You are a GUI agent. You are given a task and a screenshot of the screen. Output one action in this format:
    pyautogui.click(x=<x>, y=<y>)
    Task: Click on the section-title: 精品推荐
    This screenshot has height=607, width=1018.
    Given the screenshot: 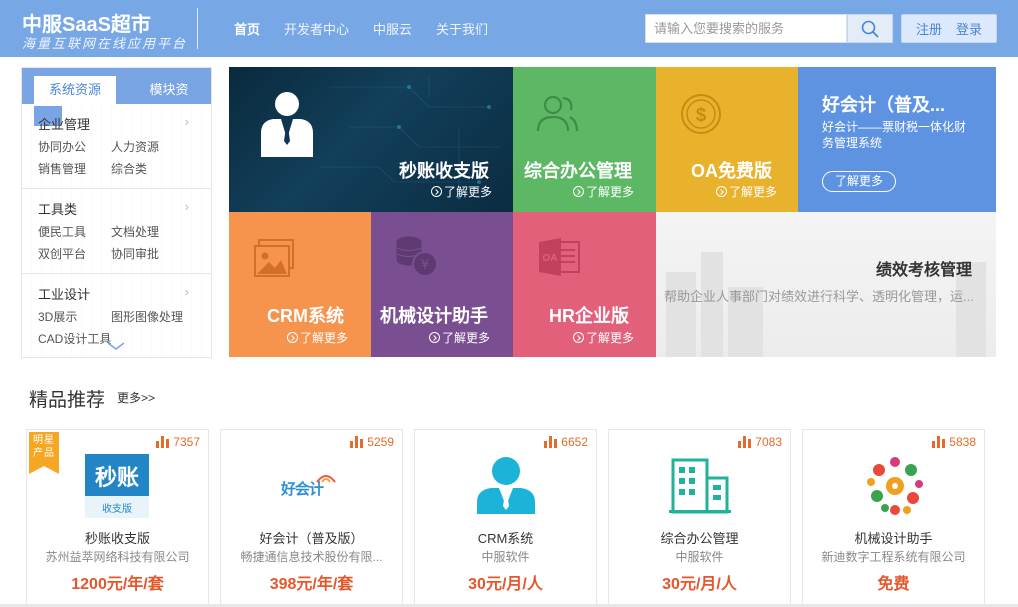 What is the action you would take?
    pyautogui.click(x=67, y=400)
    